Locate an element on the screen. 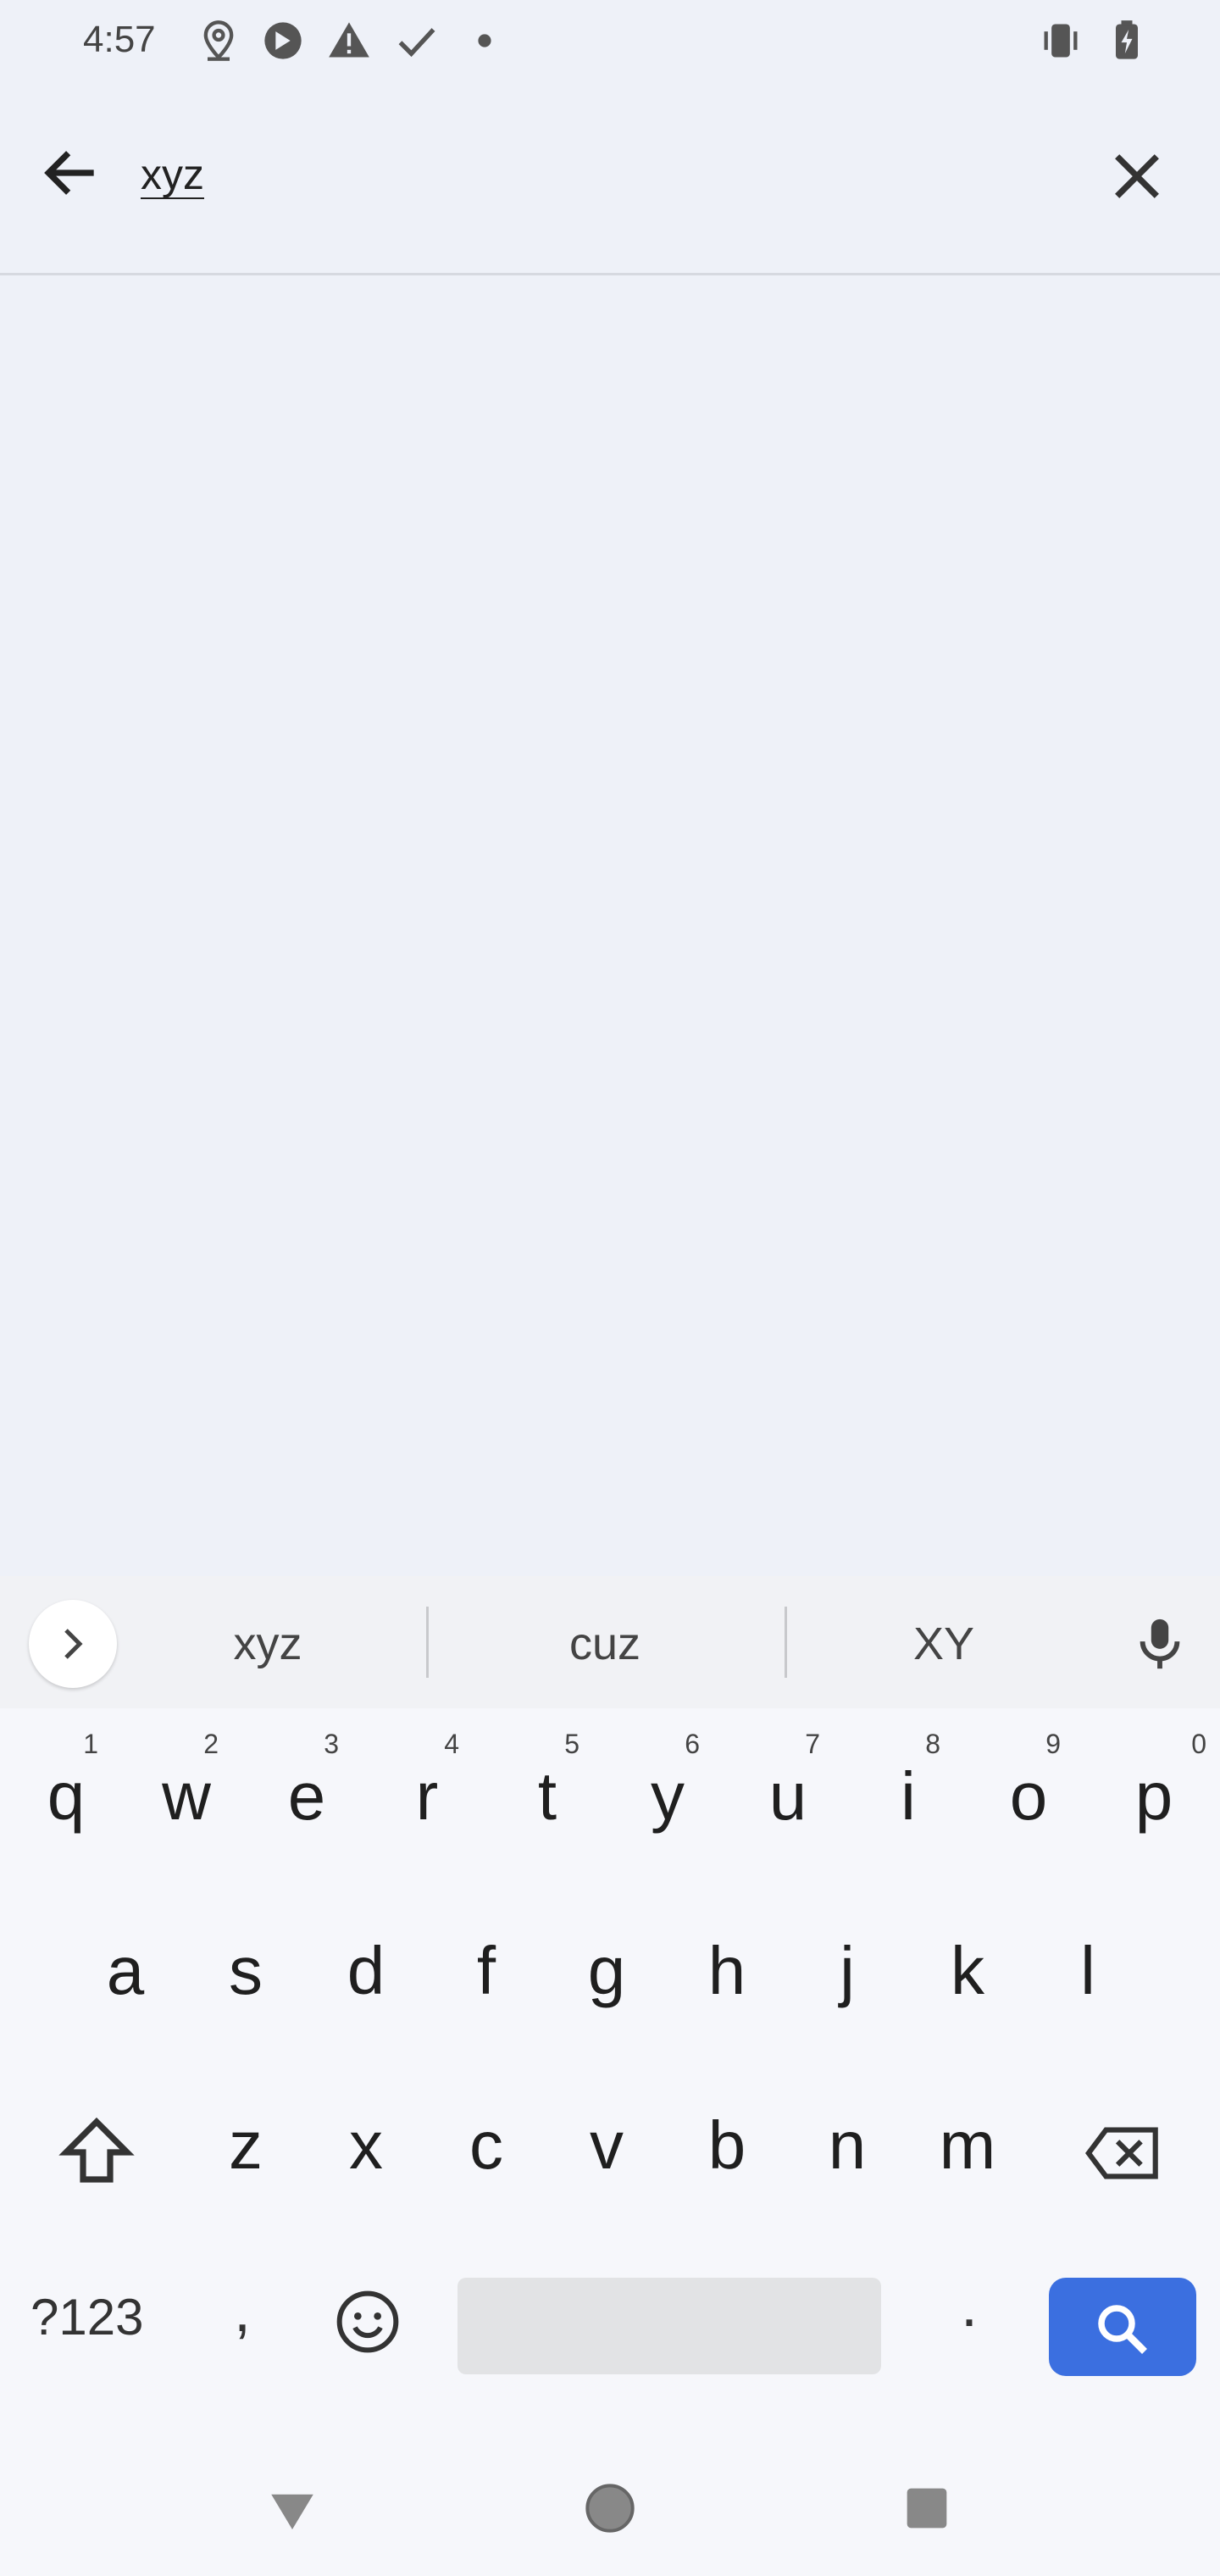 Image resolution: width=1220 pixels, height=2576 pixels. key-r: r4 is located at coordinates (427, 1801).